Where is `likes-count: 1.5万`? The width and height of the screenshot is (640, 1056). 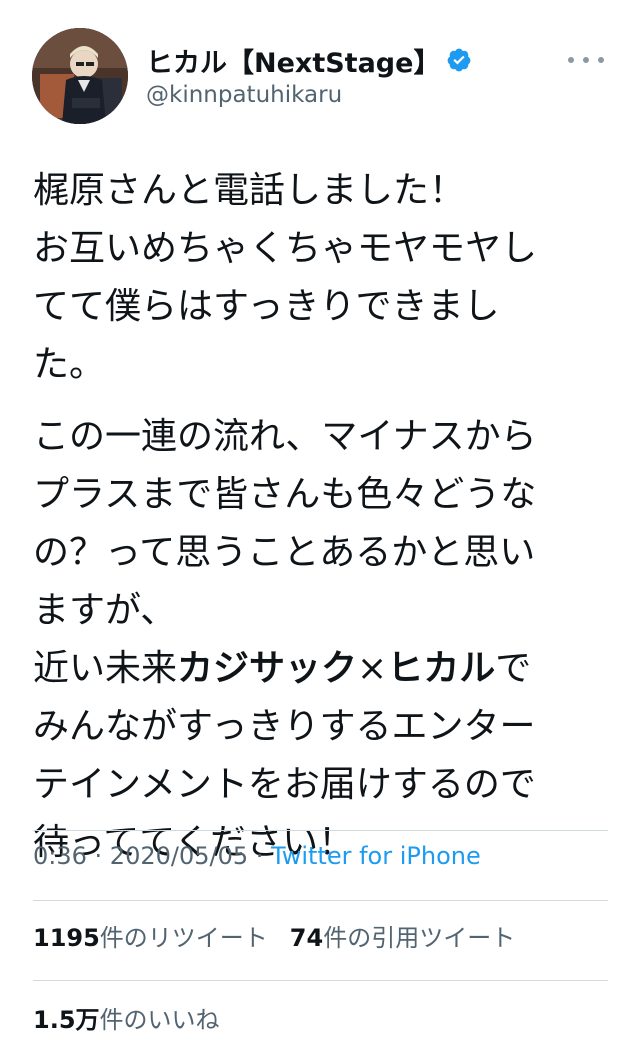 likes-count: 1.5万 is located at coordinates (66, 1020).